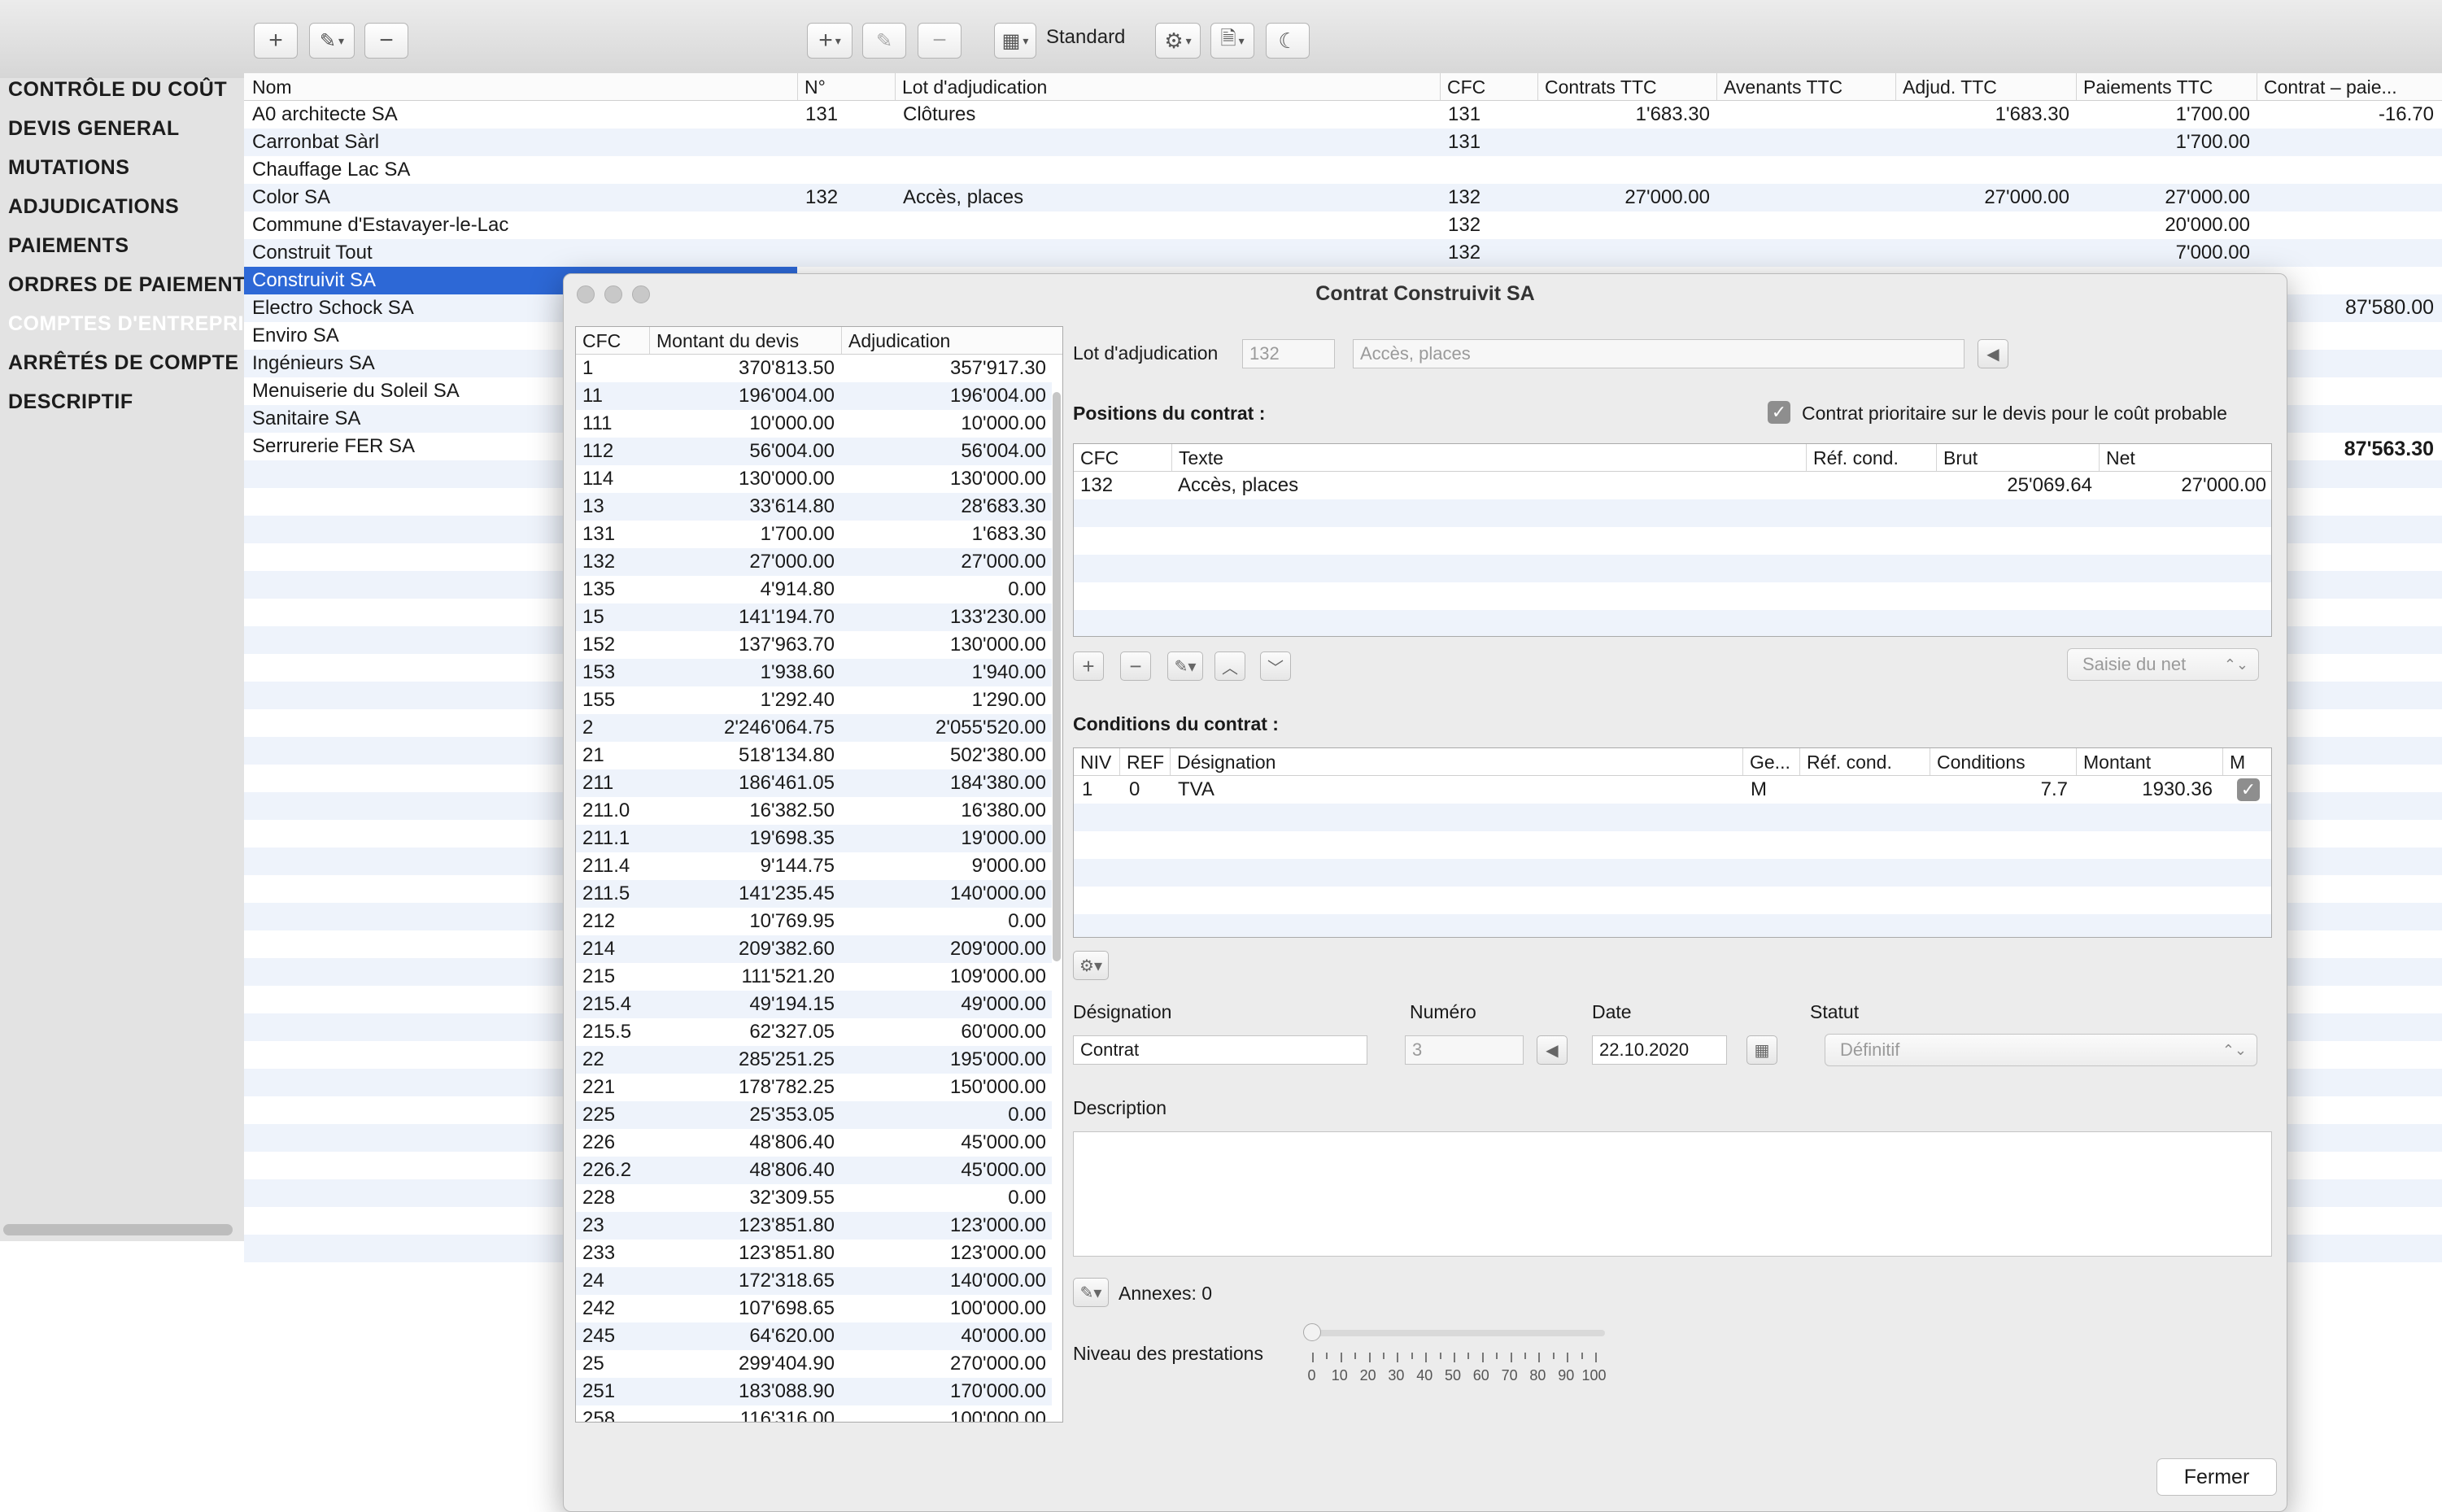  What do you see at coordinates (814, 1115) in the screenshot?
I see `cfc-row: 225 25'353.05 0.00` at bounding box center [814, 1115].